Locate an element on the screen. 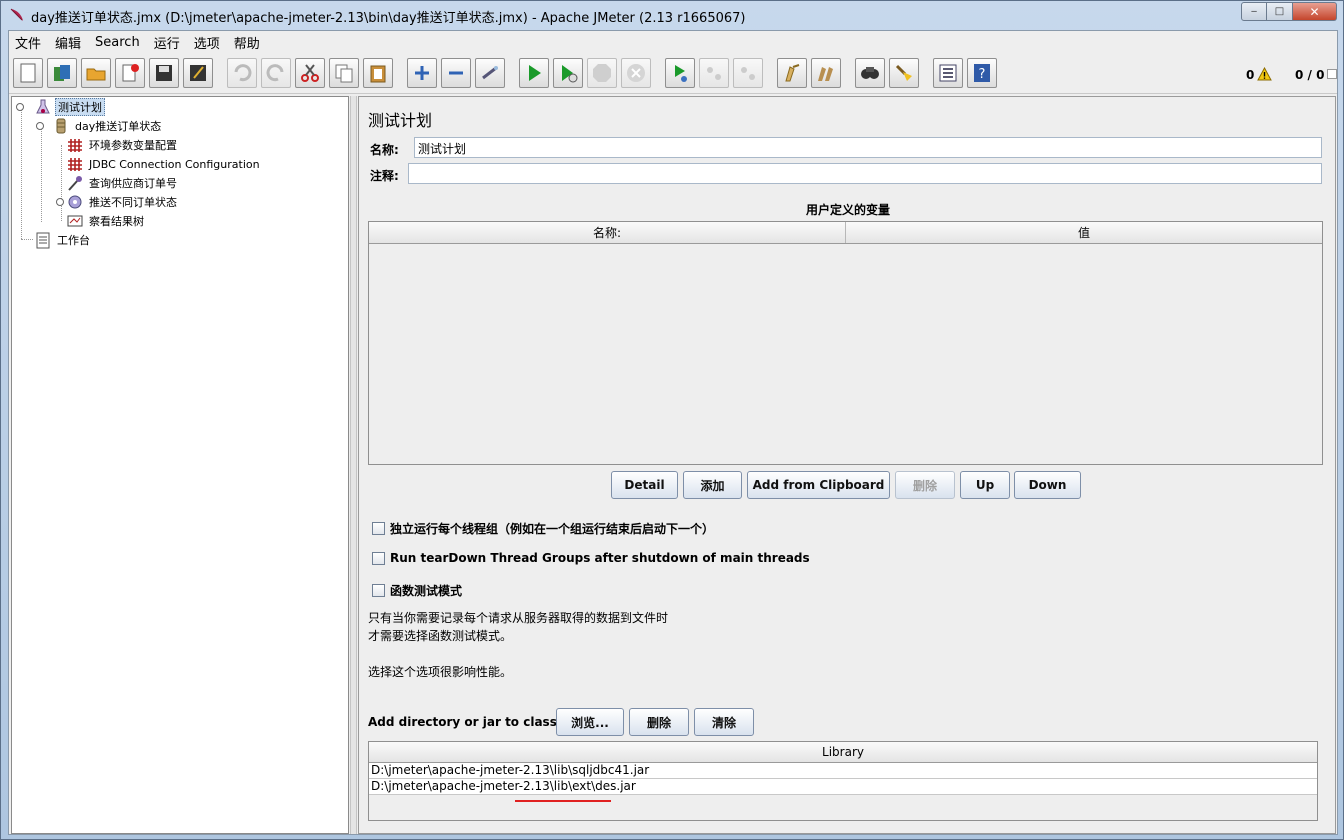 This screenshot has height=840, width=1344. cut-button is located at coordinates (310, 73).